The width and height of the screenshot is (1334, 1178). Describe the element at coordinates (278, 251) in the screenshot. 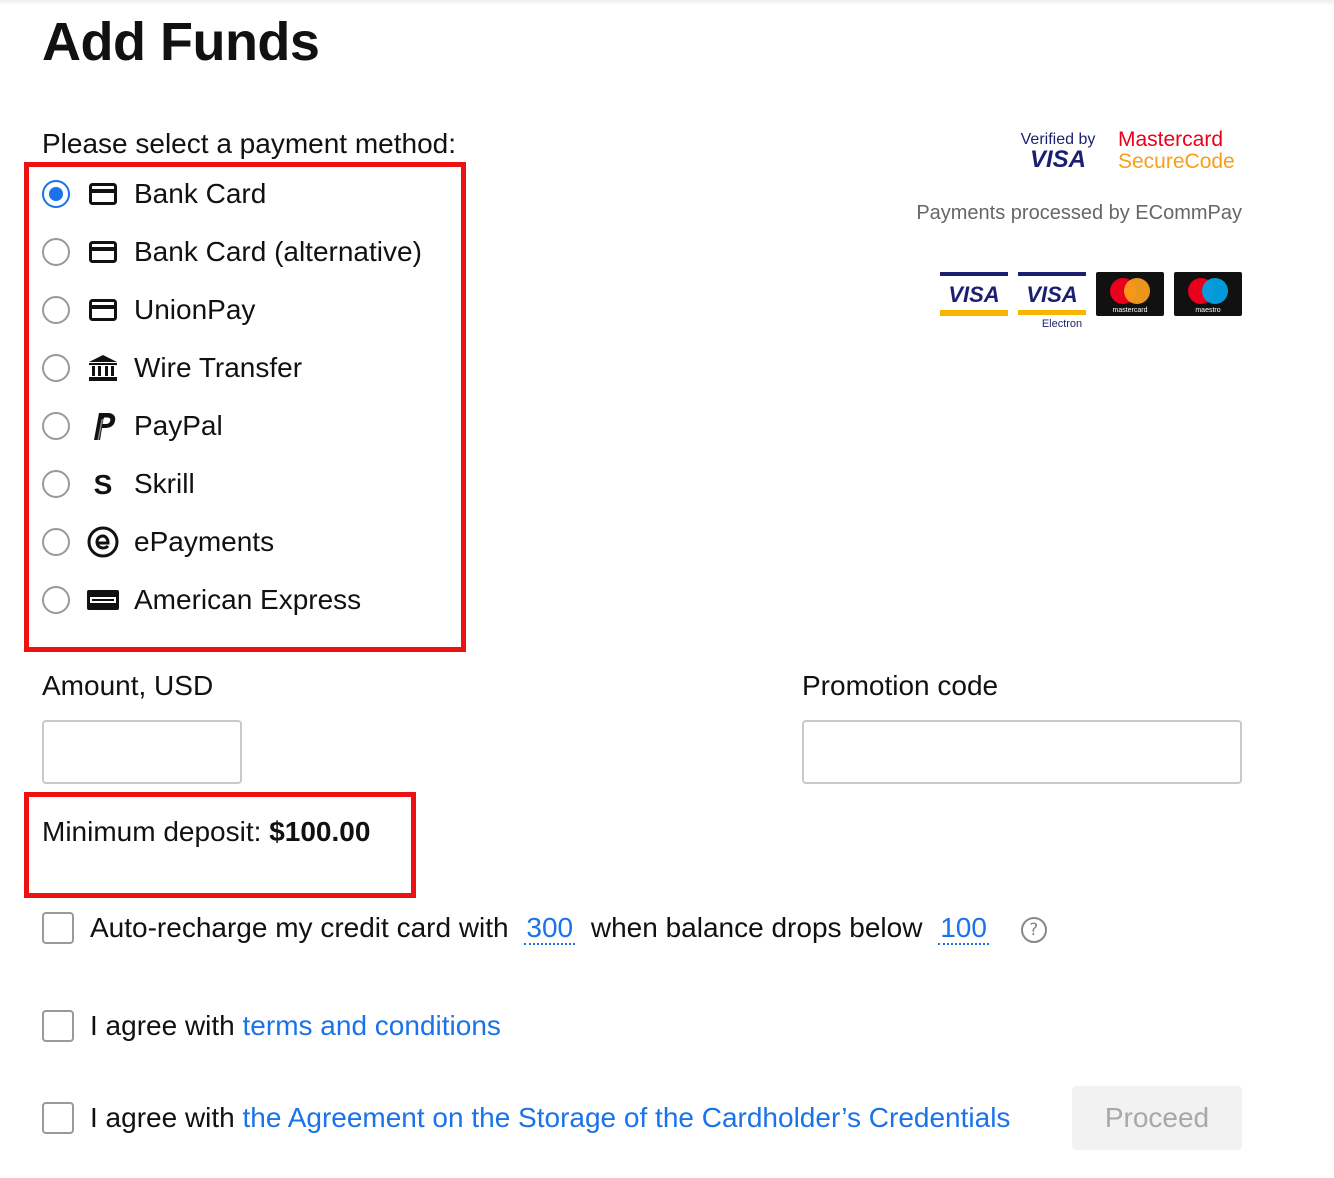

I see `method-label: Bank Card (alternative)` at that location.